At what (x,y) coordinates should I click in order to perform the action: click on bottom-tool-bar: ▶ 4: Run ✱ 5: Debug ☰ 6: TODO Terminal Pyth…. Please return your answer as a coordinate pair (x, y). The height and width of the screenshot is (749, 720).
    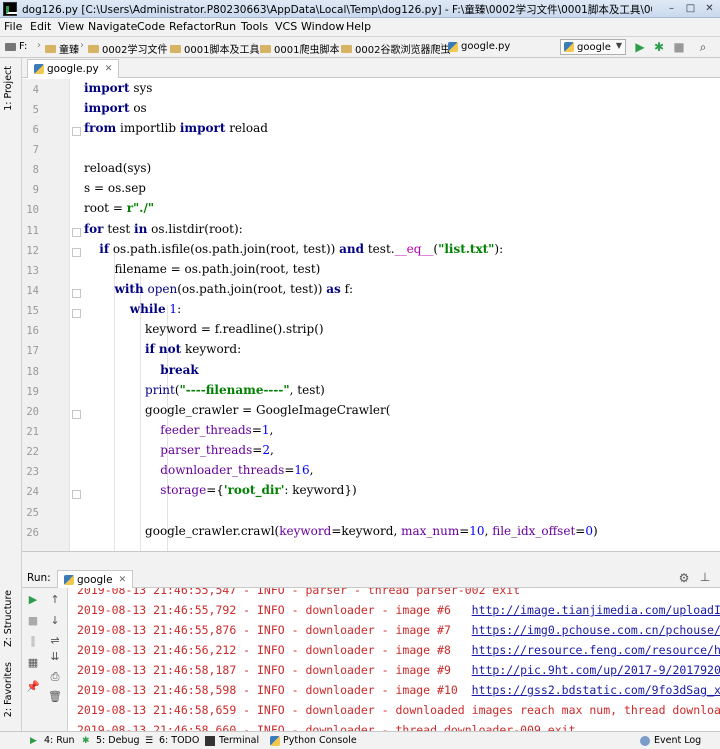
    Looking at the image, I should click on (360, 740).